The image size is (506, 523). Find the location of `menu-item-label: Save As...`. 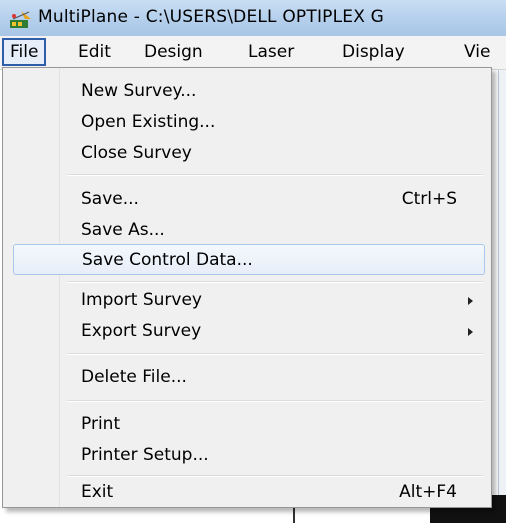

menu-item-label: Save As... is located at coordinates (123, 230).